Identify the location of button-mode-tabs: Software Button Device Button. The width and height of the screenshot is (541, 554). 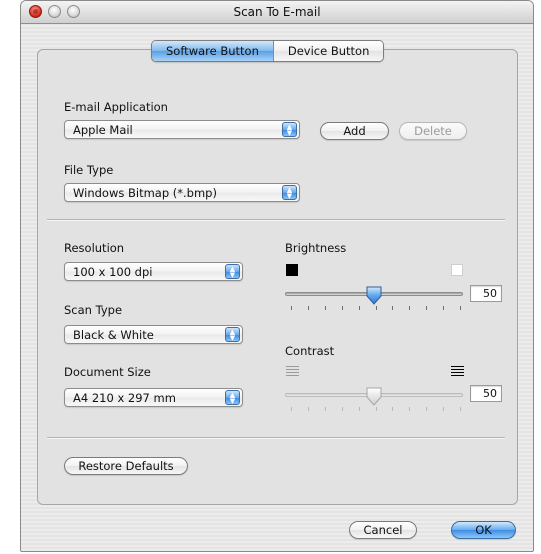
(268, 51).